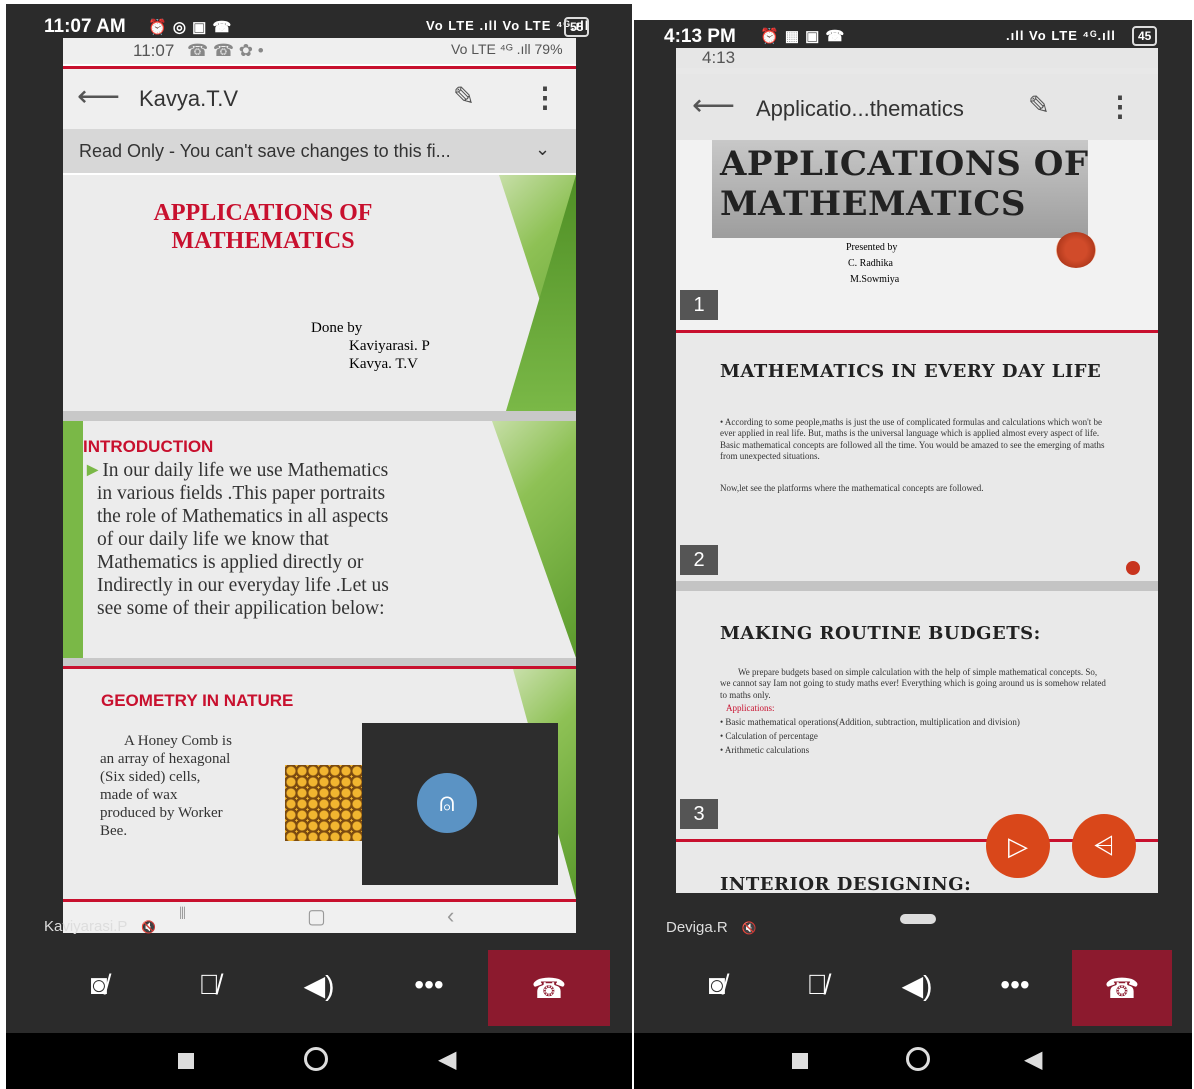  I want to click on app-bar: ⟵ Applicatio...thematics ✎ ⋮, so click(917, 107).